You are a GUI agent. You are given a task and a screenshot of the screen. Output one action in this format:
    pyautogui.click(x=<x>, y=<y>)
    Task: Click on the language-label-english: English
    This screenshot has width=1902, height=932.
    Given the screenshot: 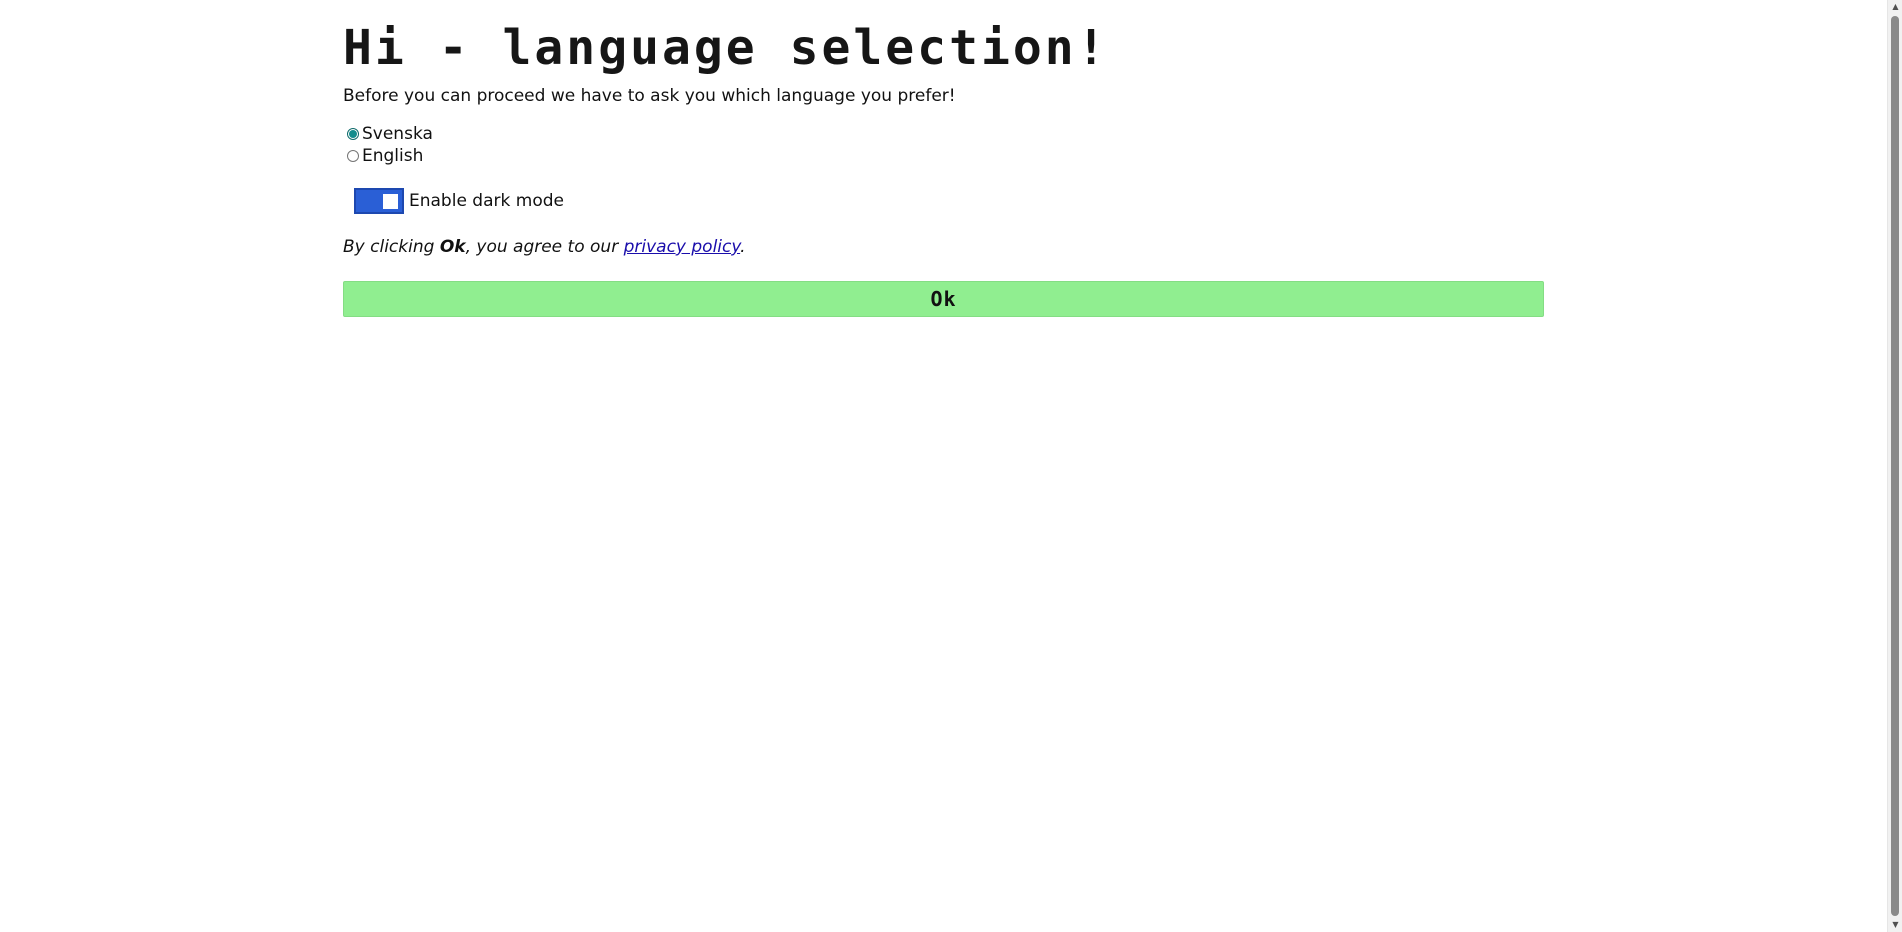 What is the action you would take?
    pyautogui.click(x=393, y=156)
    